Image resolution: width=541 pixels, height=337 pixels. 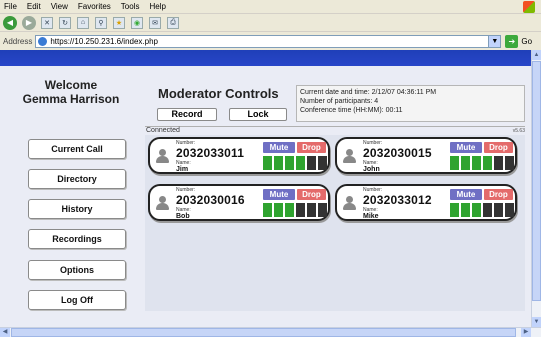 I want to click on stop-icon: ✕, so click(x=47, y=22).